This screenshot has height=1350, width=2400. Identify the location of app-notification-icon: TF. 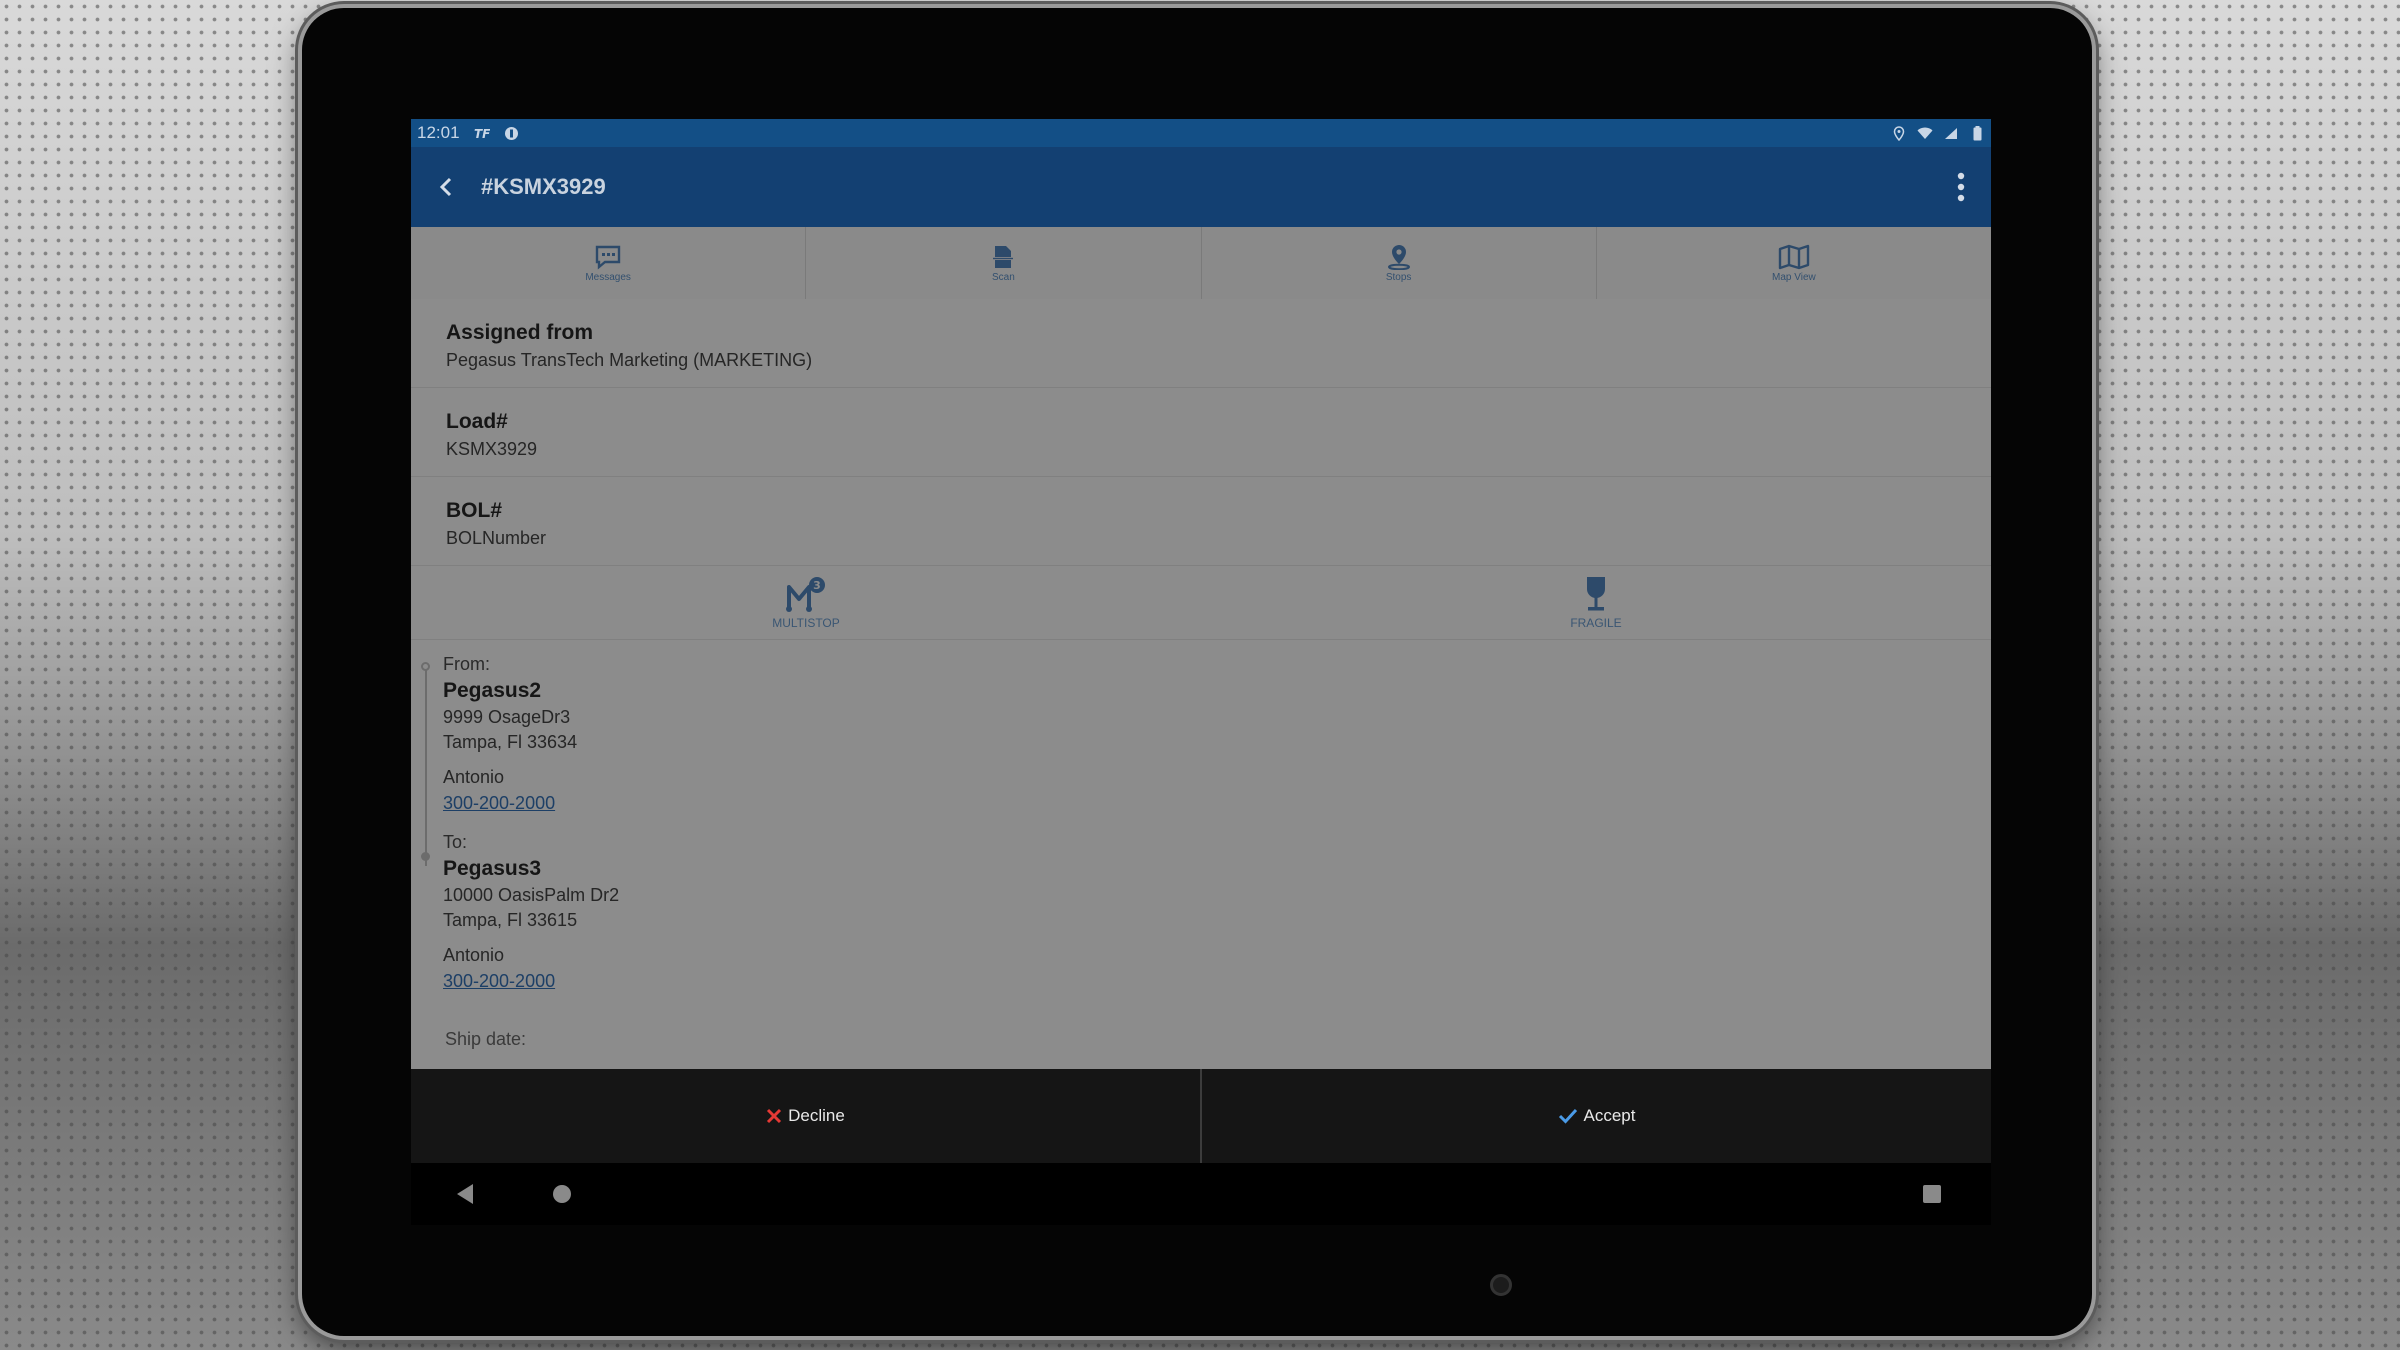
(482, 133).